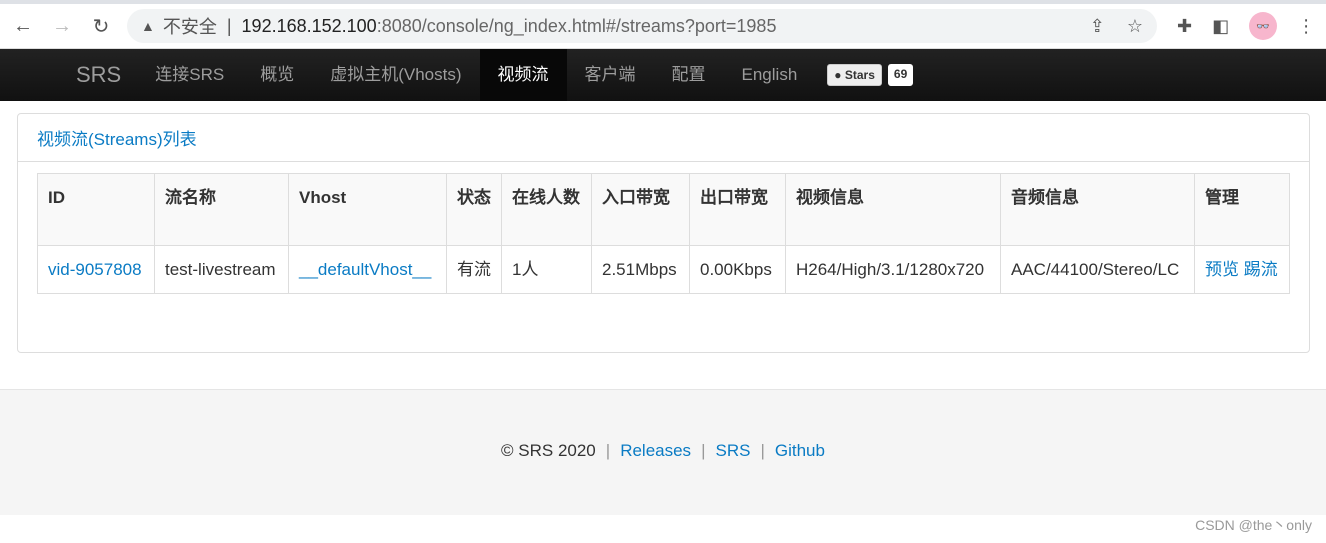 Image resolution: width=1326 pixels, height=543 pixels. Describe the element at coordinates (523, 75) in the screenshot. I see `nav-streams: 视频流` at that location.